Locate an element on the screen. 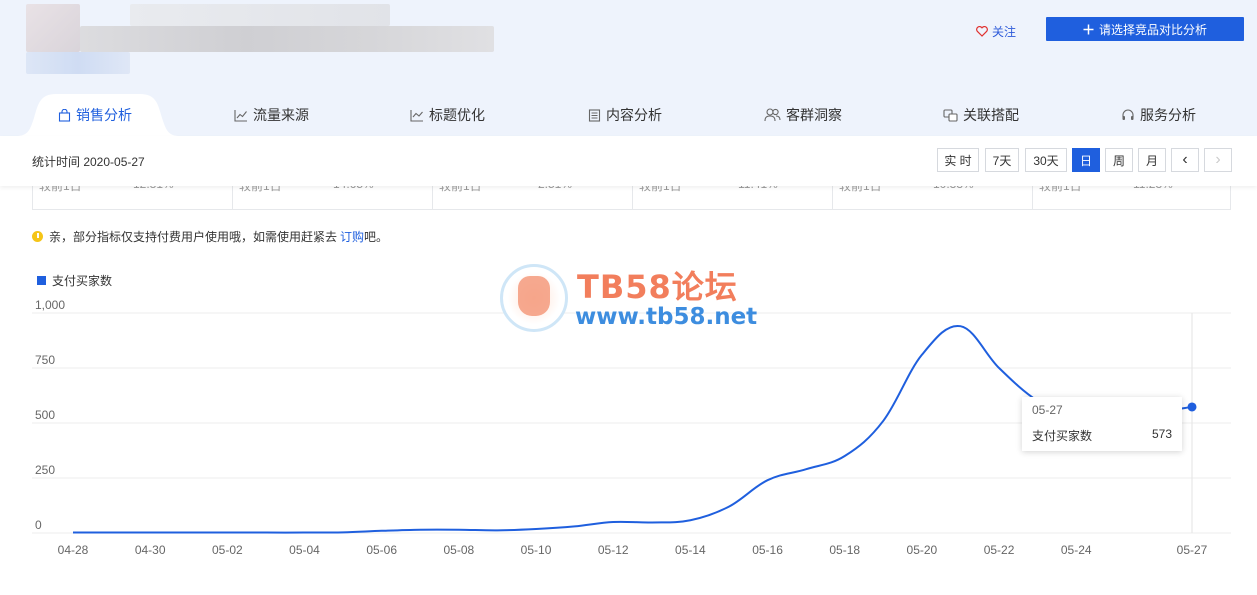  x-tick-label: 05-18 is located at coordinates (844, 550).